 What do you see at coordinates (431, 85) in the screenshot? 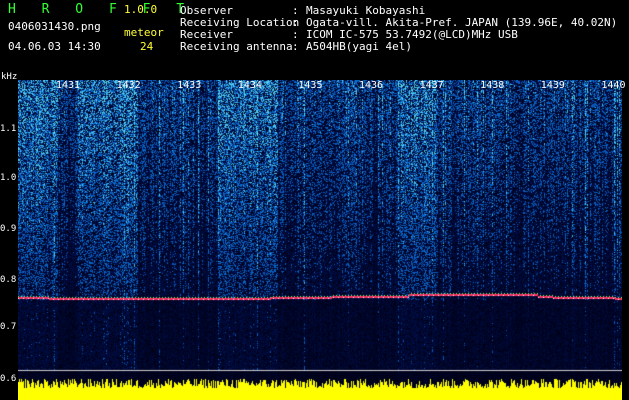
I see `x-tick-label: 1437` at bounding box center [431, 85].